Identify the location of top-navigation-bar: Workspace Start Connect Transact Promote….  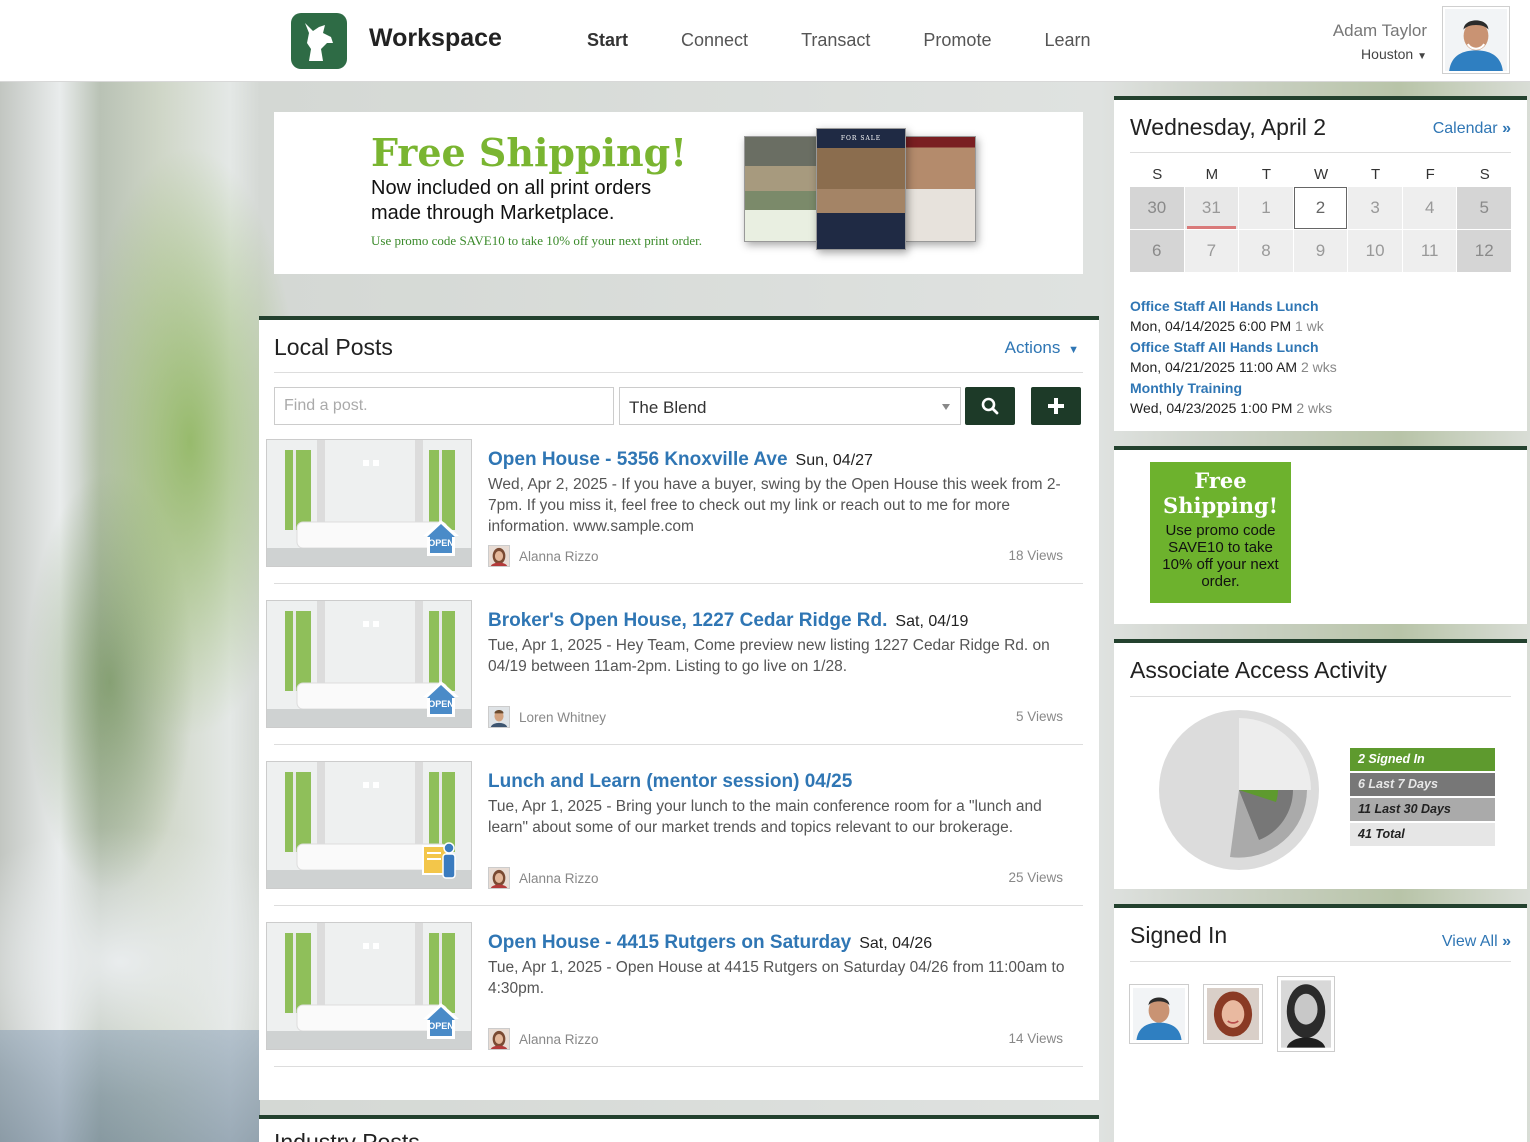
(765, 41).